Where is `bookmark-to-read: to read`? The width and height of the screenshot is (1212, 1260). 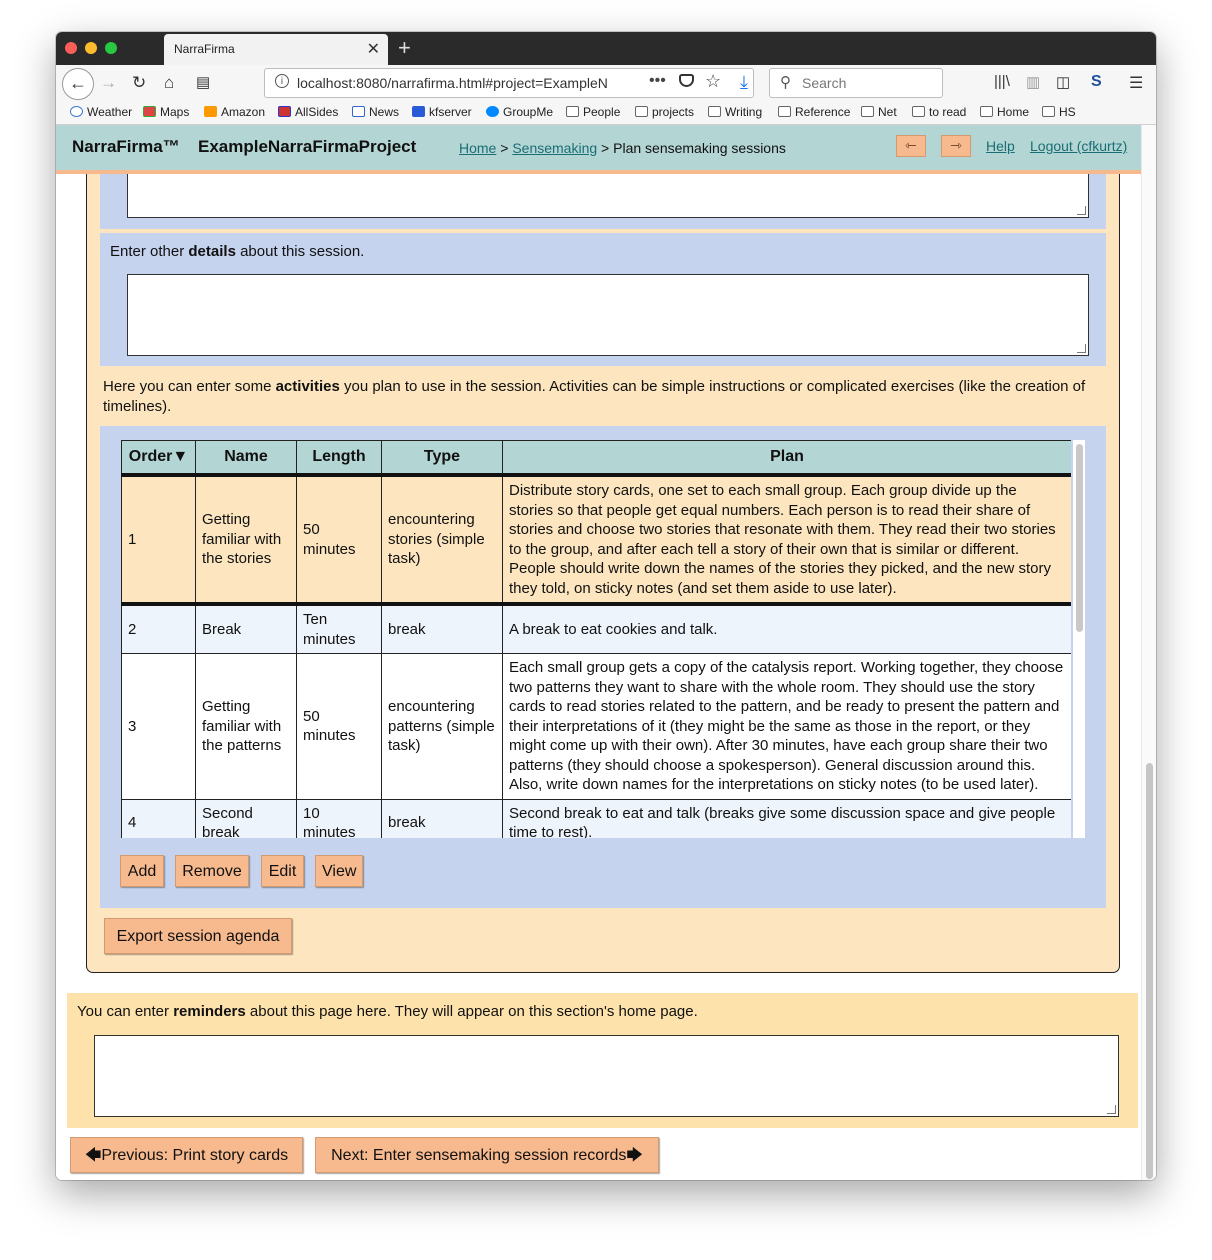 bookmark-to-read: to read is located at coordinates (939, 112).